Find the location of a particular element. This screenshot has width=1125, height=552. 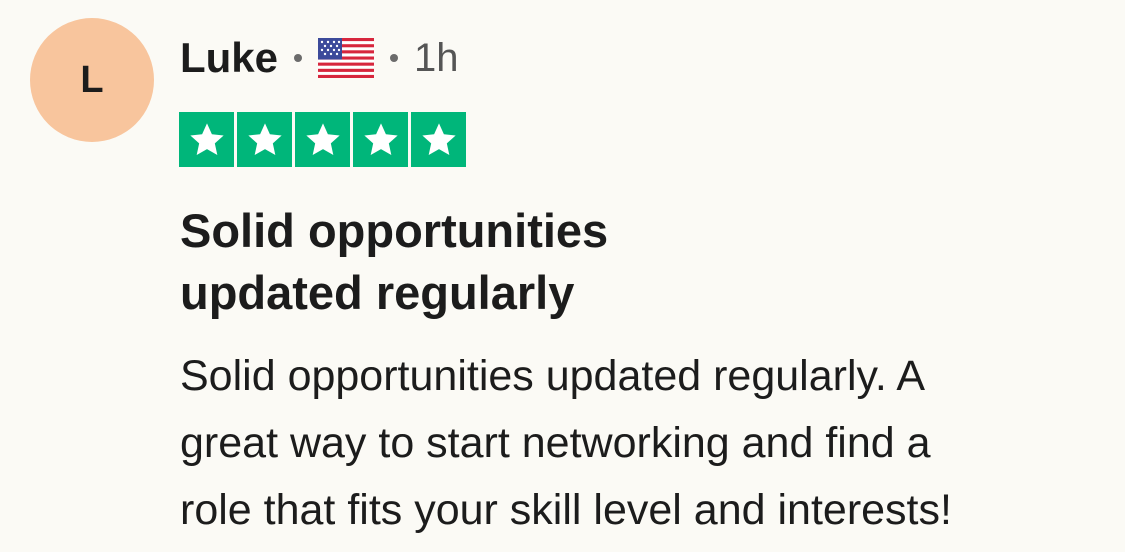

avatar: L is located at coordinates (92, 80).